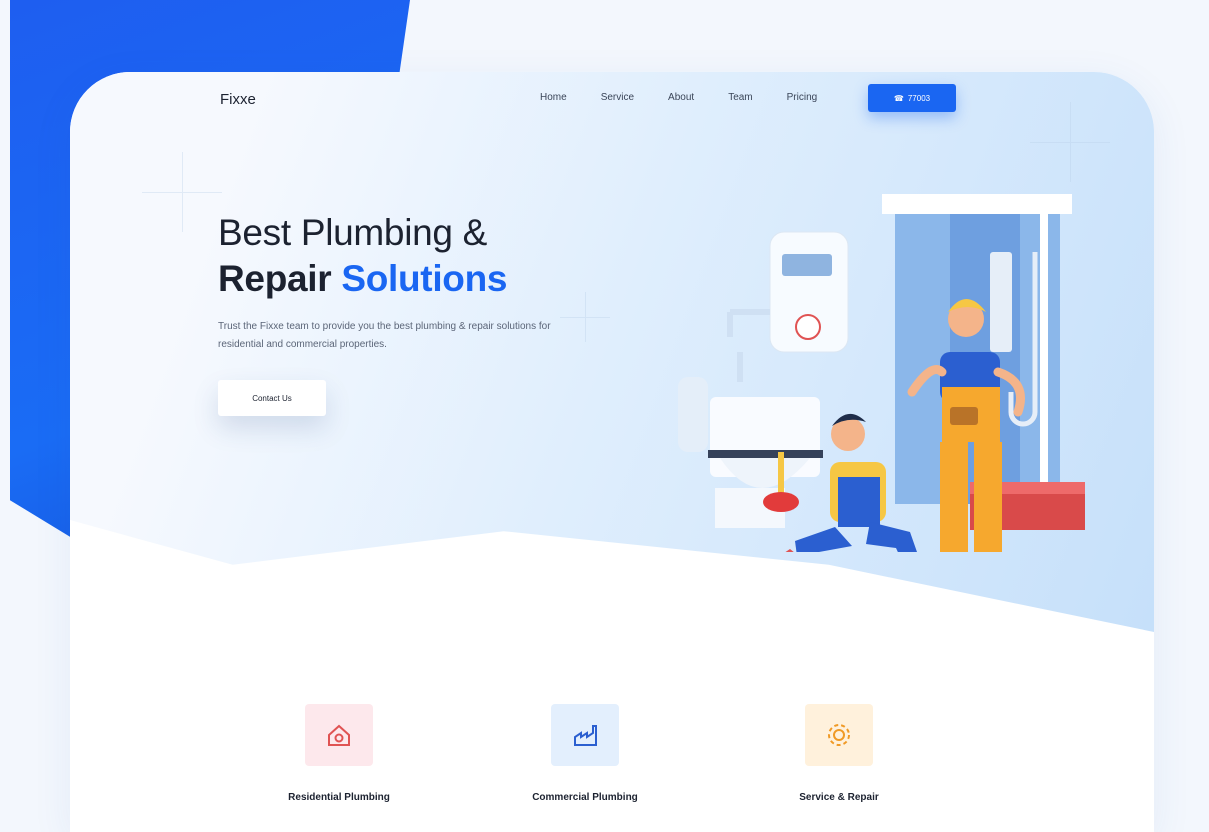 This screenshot has width=1209, height=832. I want to click on call-button: ☎ 77003, so click(912, 98).